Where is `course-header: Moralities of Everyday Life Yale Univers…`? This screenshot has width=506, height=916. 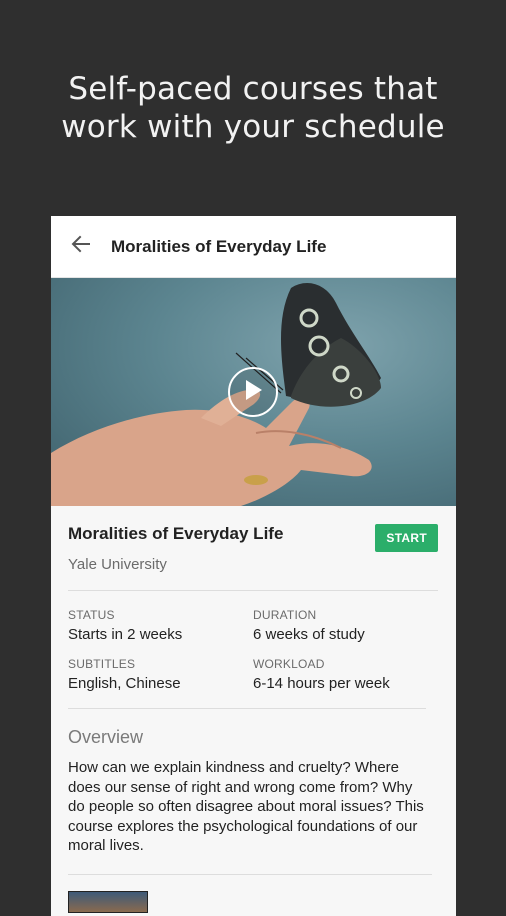 course-header: Moralities of Everyday Life Yale Univers… is located at coordinates (253, 548).